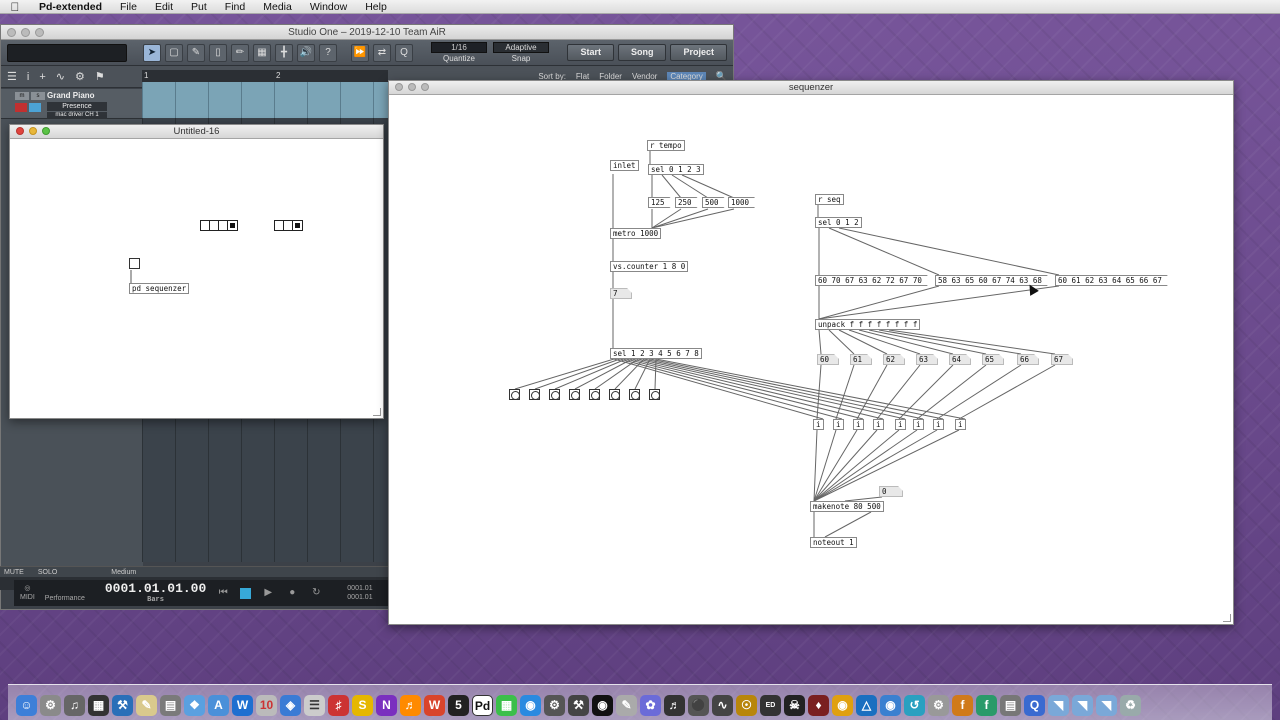 The width and height of the screenshot is (1280, 720). I want to click on mute-all-label: MUTE, so click(14, 572).